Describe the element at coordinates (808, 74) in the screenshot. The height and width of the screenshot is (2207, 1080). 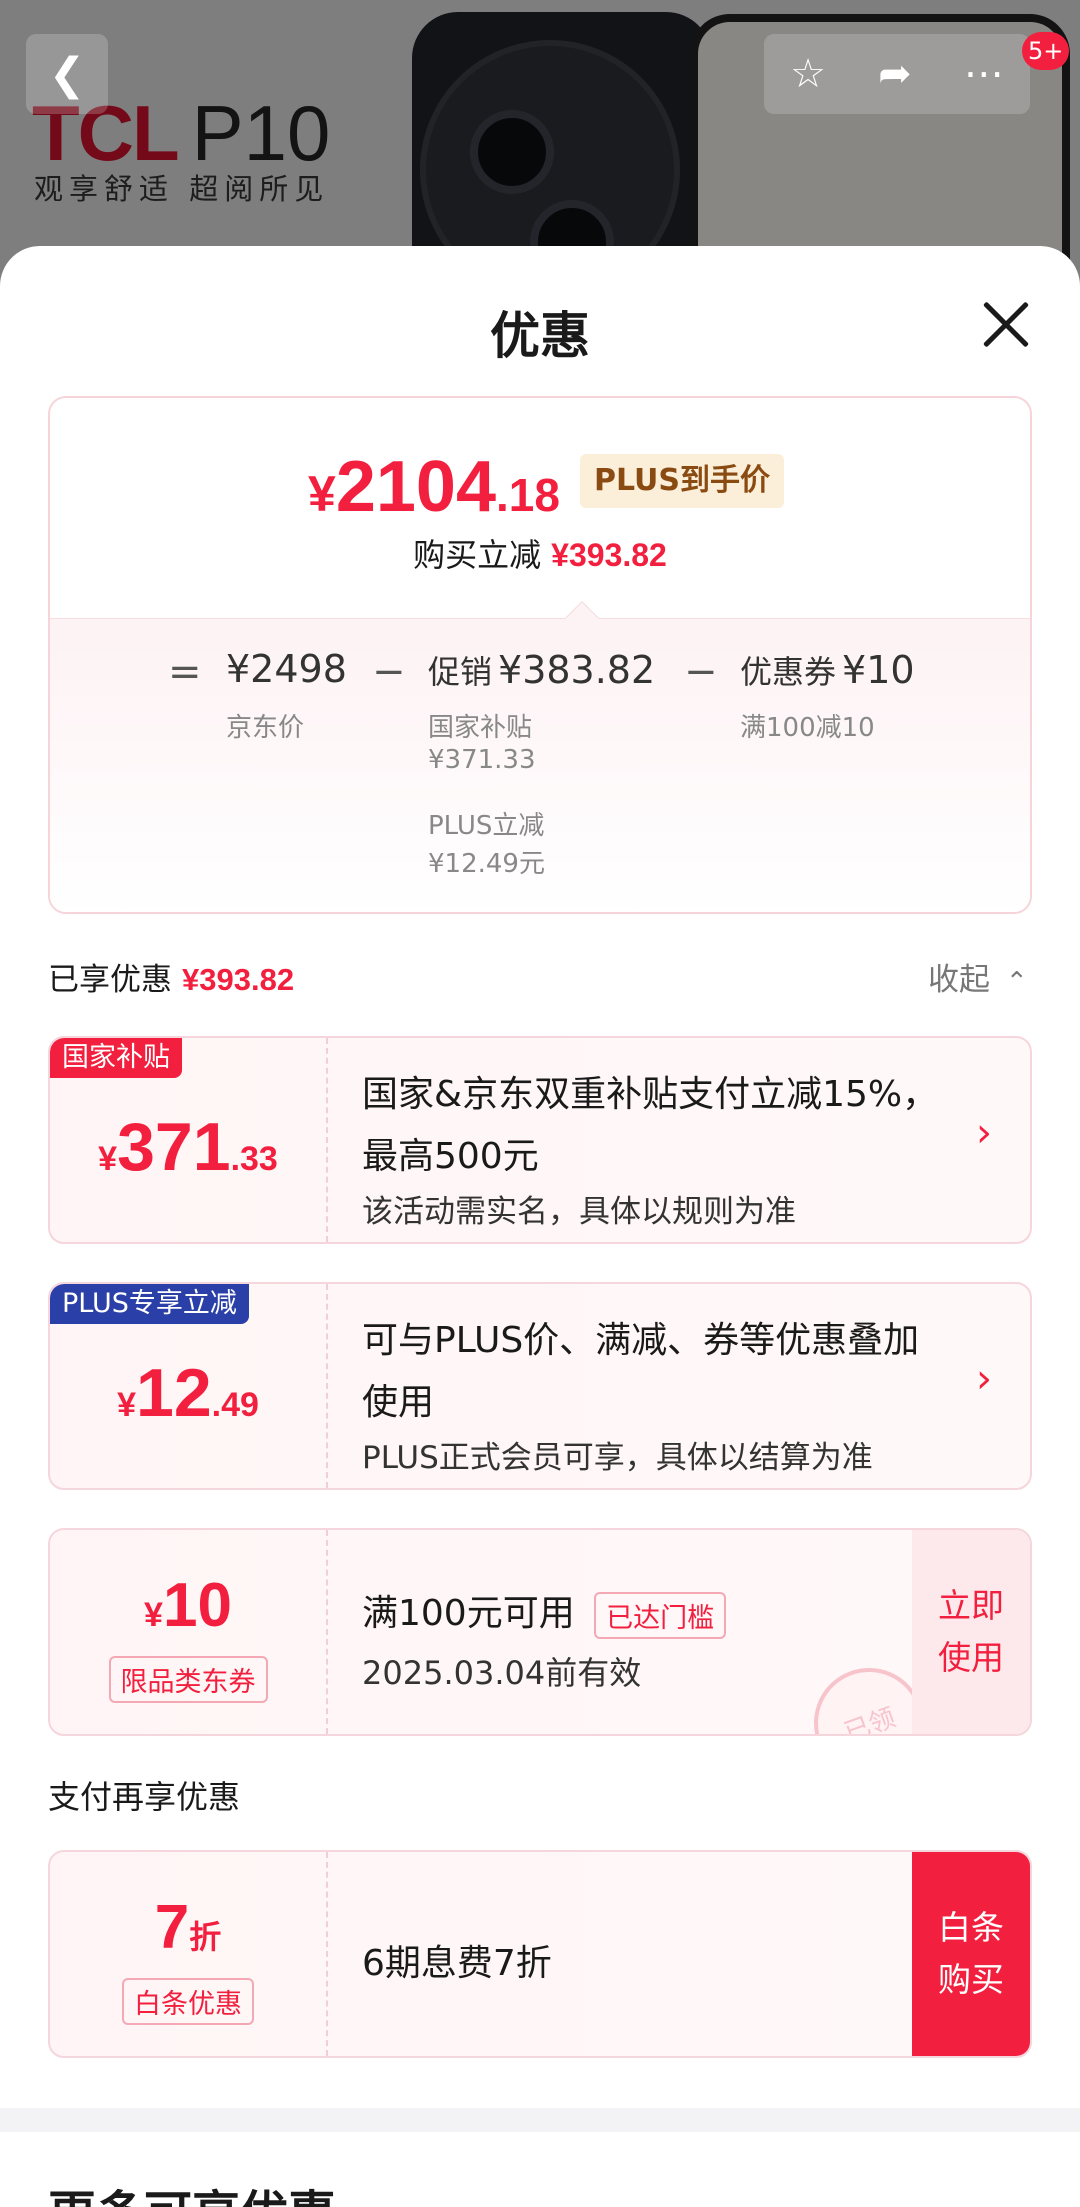
I see `favorite-star-icon: ☆` at that location.